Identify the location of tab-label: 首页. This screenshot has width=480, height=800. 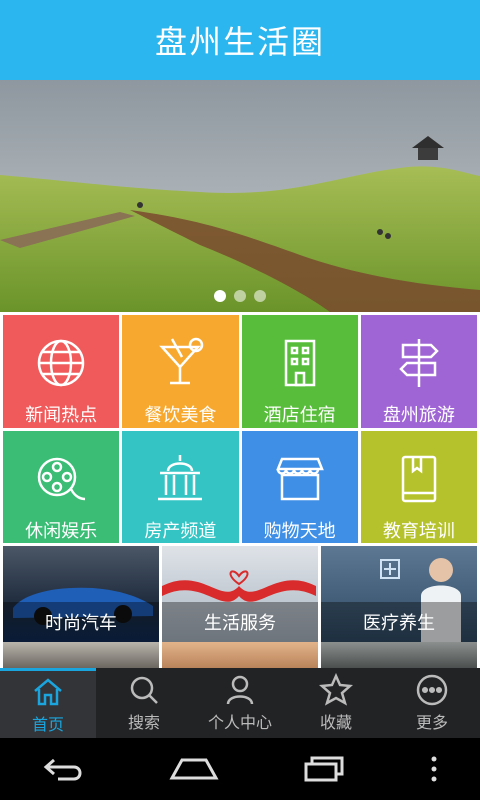
(47, 724).